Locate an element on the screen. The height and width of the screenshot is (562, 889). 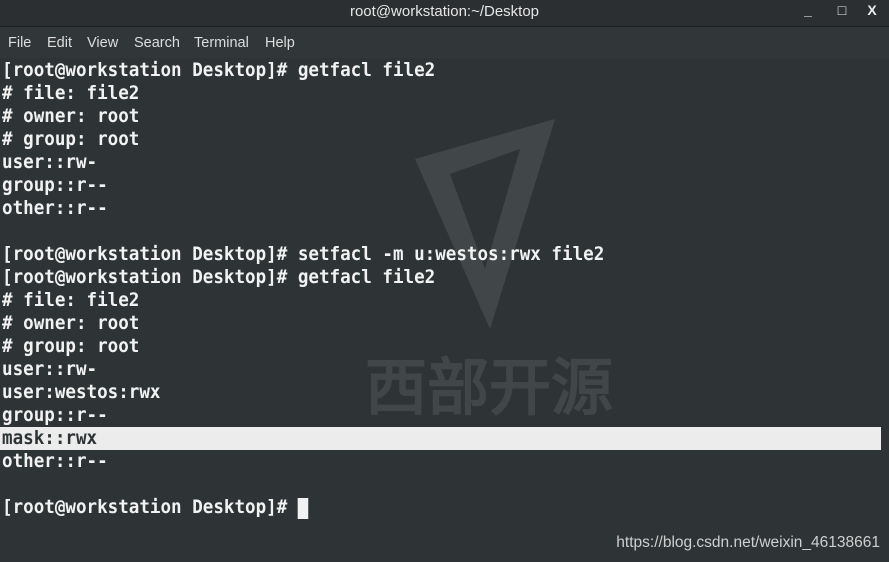
title-bar: root@workstation:~/Desktop _ □ X is located at coordinates (444, 13).